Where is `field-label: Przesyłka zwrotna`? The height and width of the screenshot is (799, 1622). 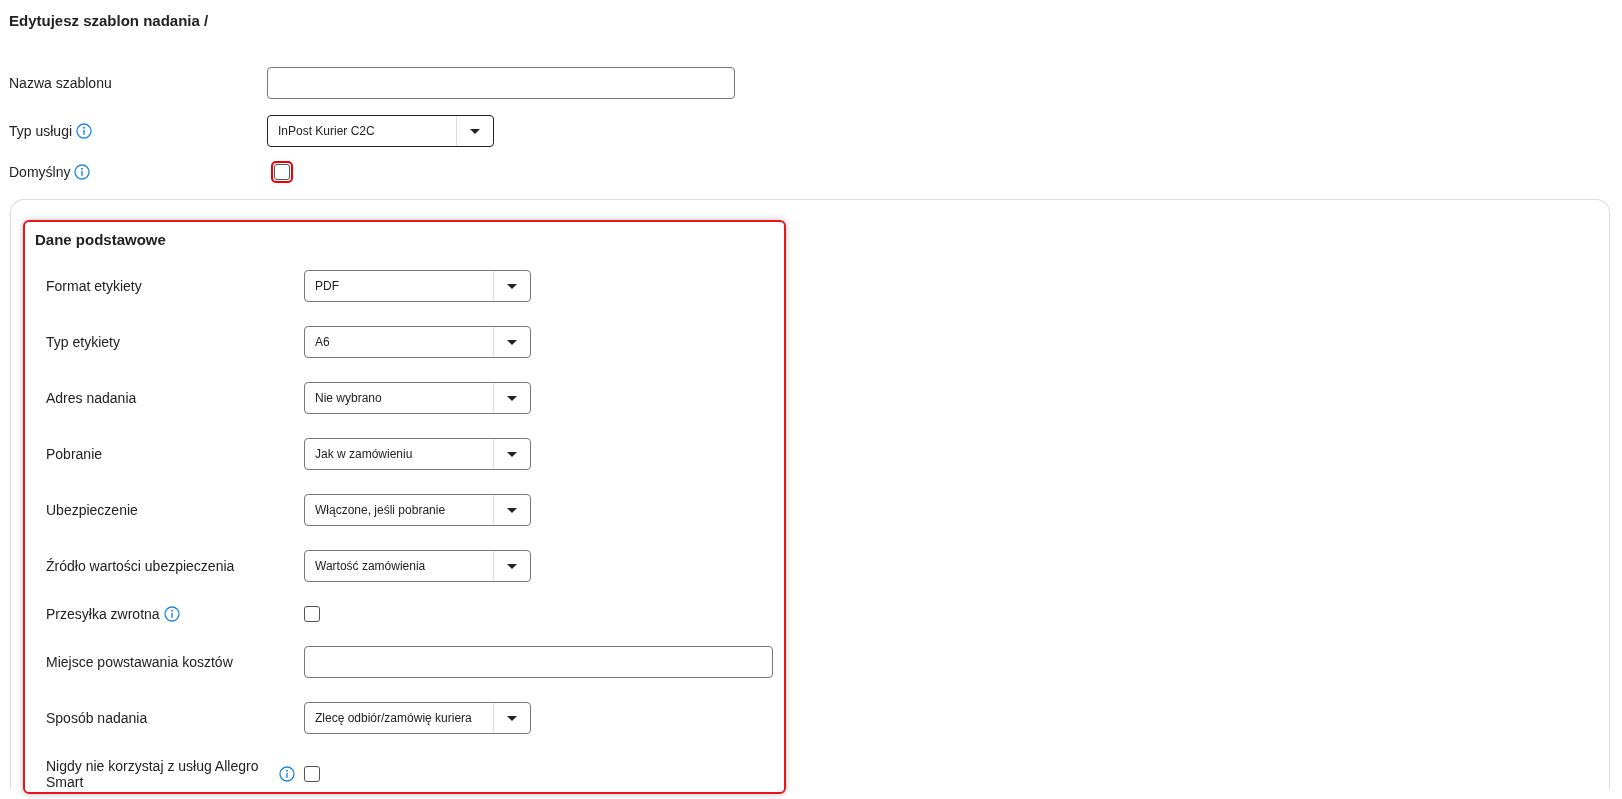
field-label: Przesyłka zwrotna is located at coordinates (103, 614).